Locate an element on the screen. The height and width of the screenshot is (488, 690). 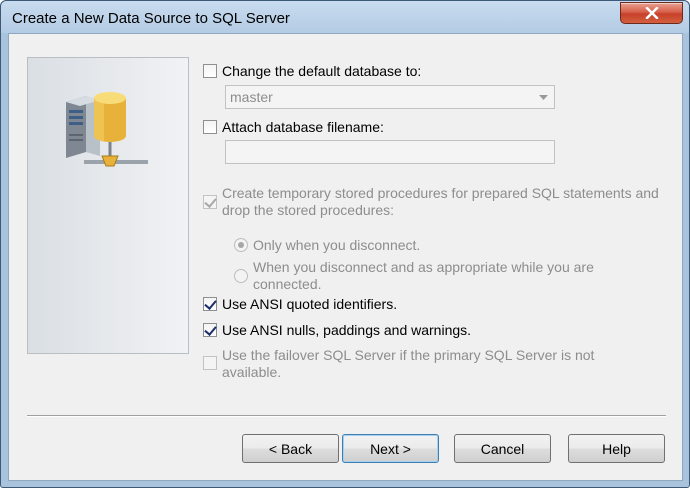
failover-check is located at coordinates (210, 363).